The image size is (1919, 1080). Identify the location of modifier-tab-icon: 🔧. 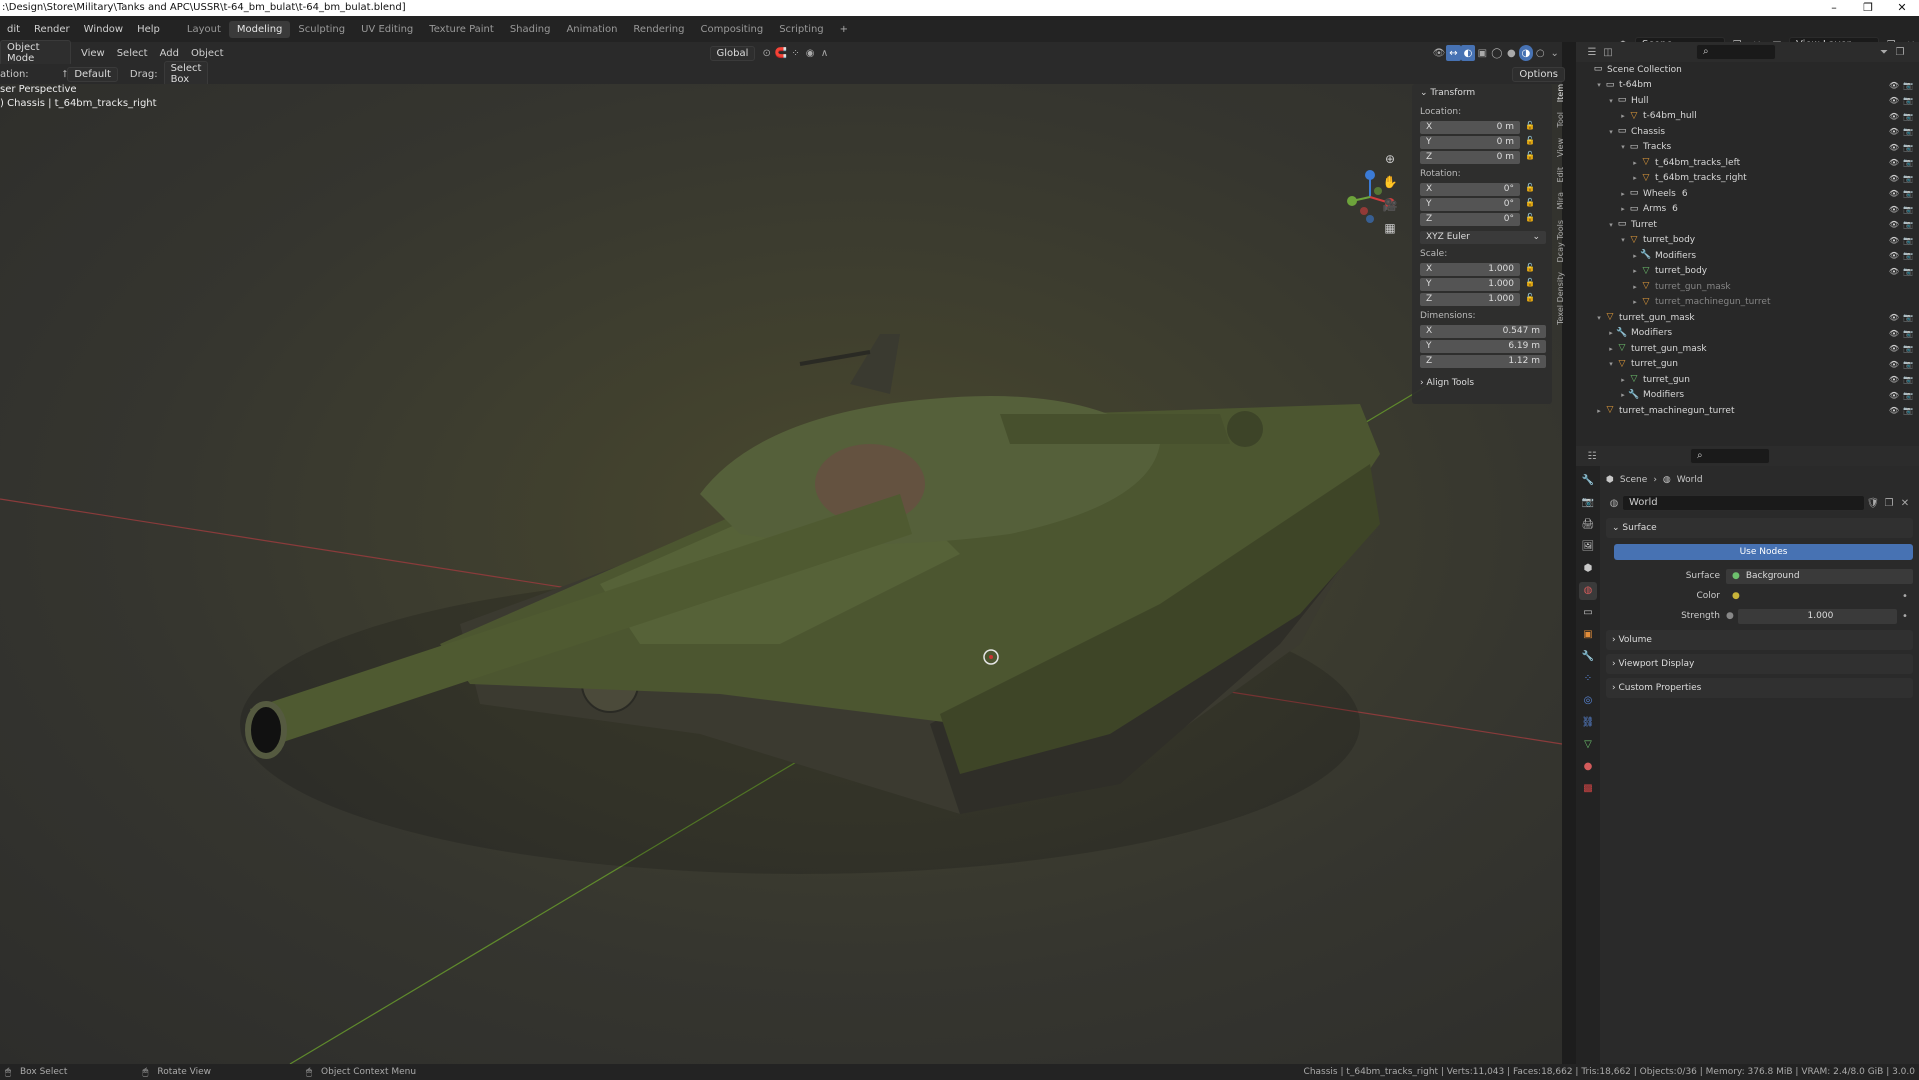
(1588, 657).